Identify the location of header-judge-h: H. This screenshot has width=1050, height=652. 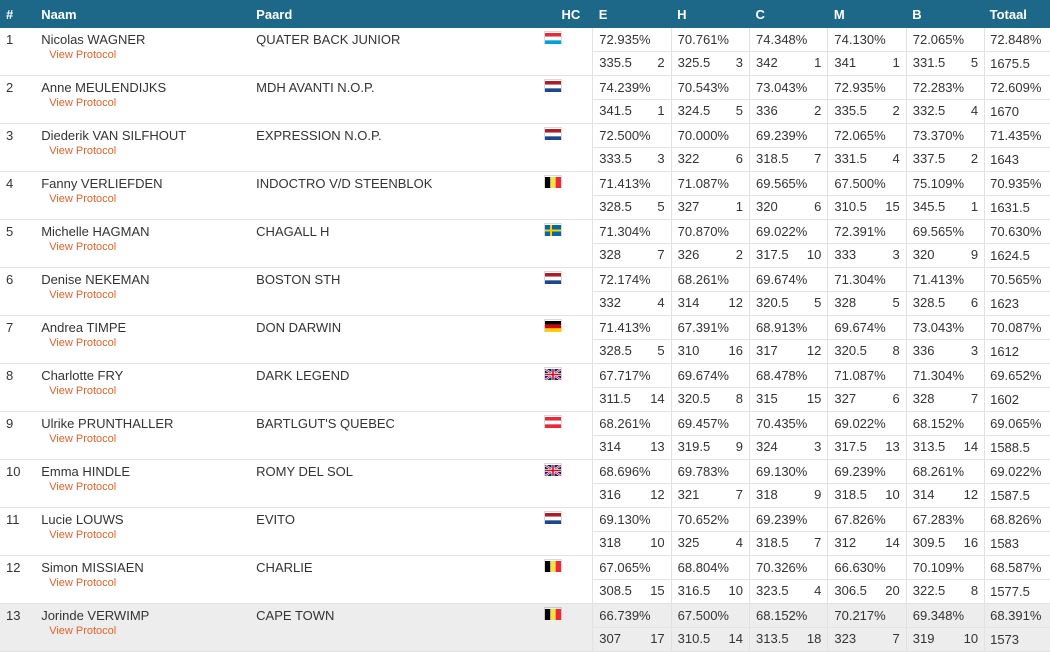
(710, 14).